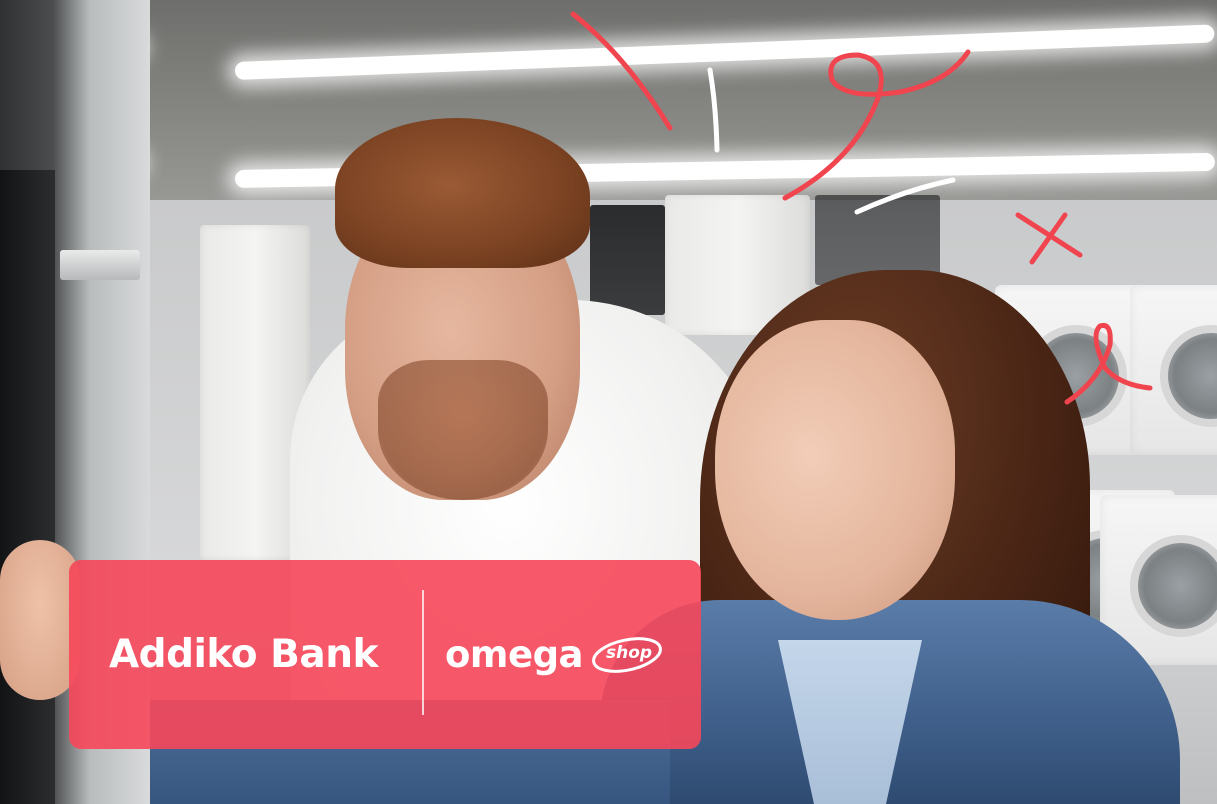 The width and height of the screenshot is (1217, 804). What do you see at coordinates (1173, 370) in the screenshot?
I see `washing-machine` at bounding box center [1173, 370].